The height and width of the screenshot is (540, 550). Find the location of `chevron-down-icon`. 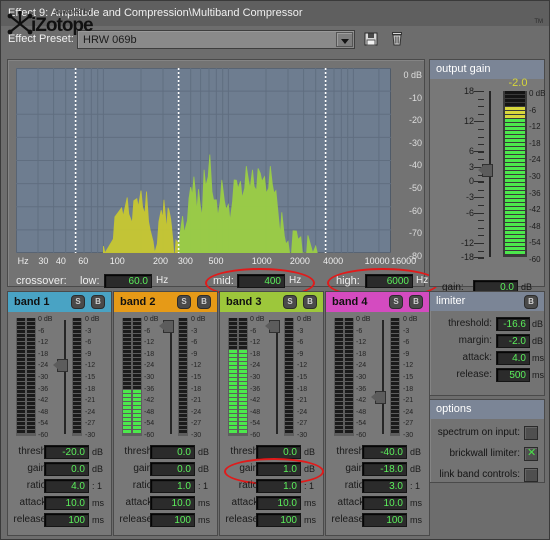

chevron-down-icon is located at coordinates (344, 39).